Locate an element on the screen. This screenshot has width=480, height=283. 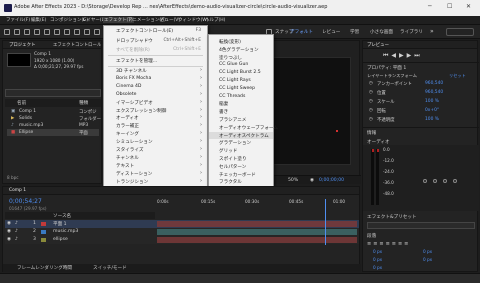
submenu-item: スポイト塗り is located at coordinates (241, 159).